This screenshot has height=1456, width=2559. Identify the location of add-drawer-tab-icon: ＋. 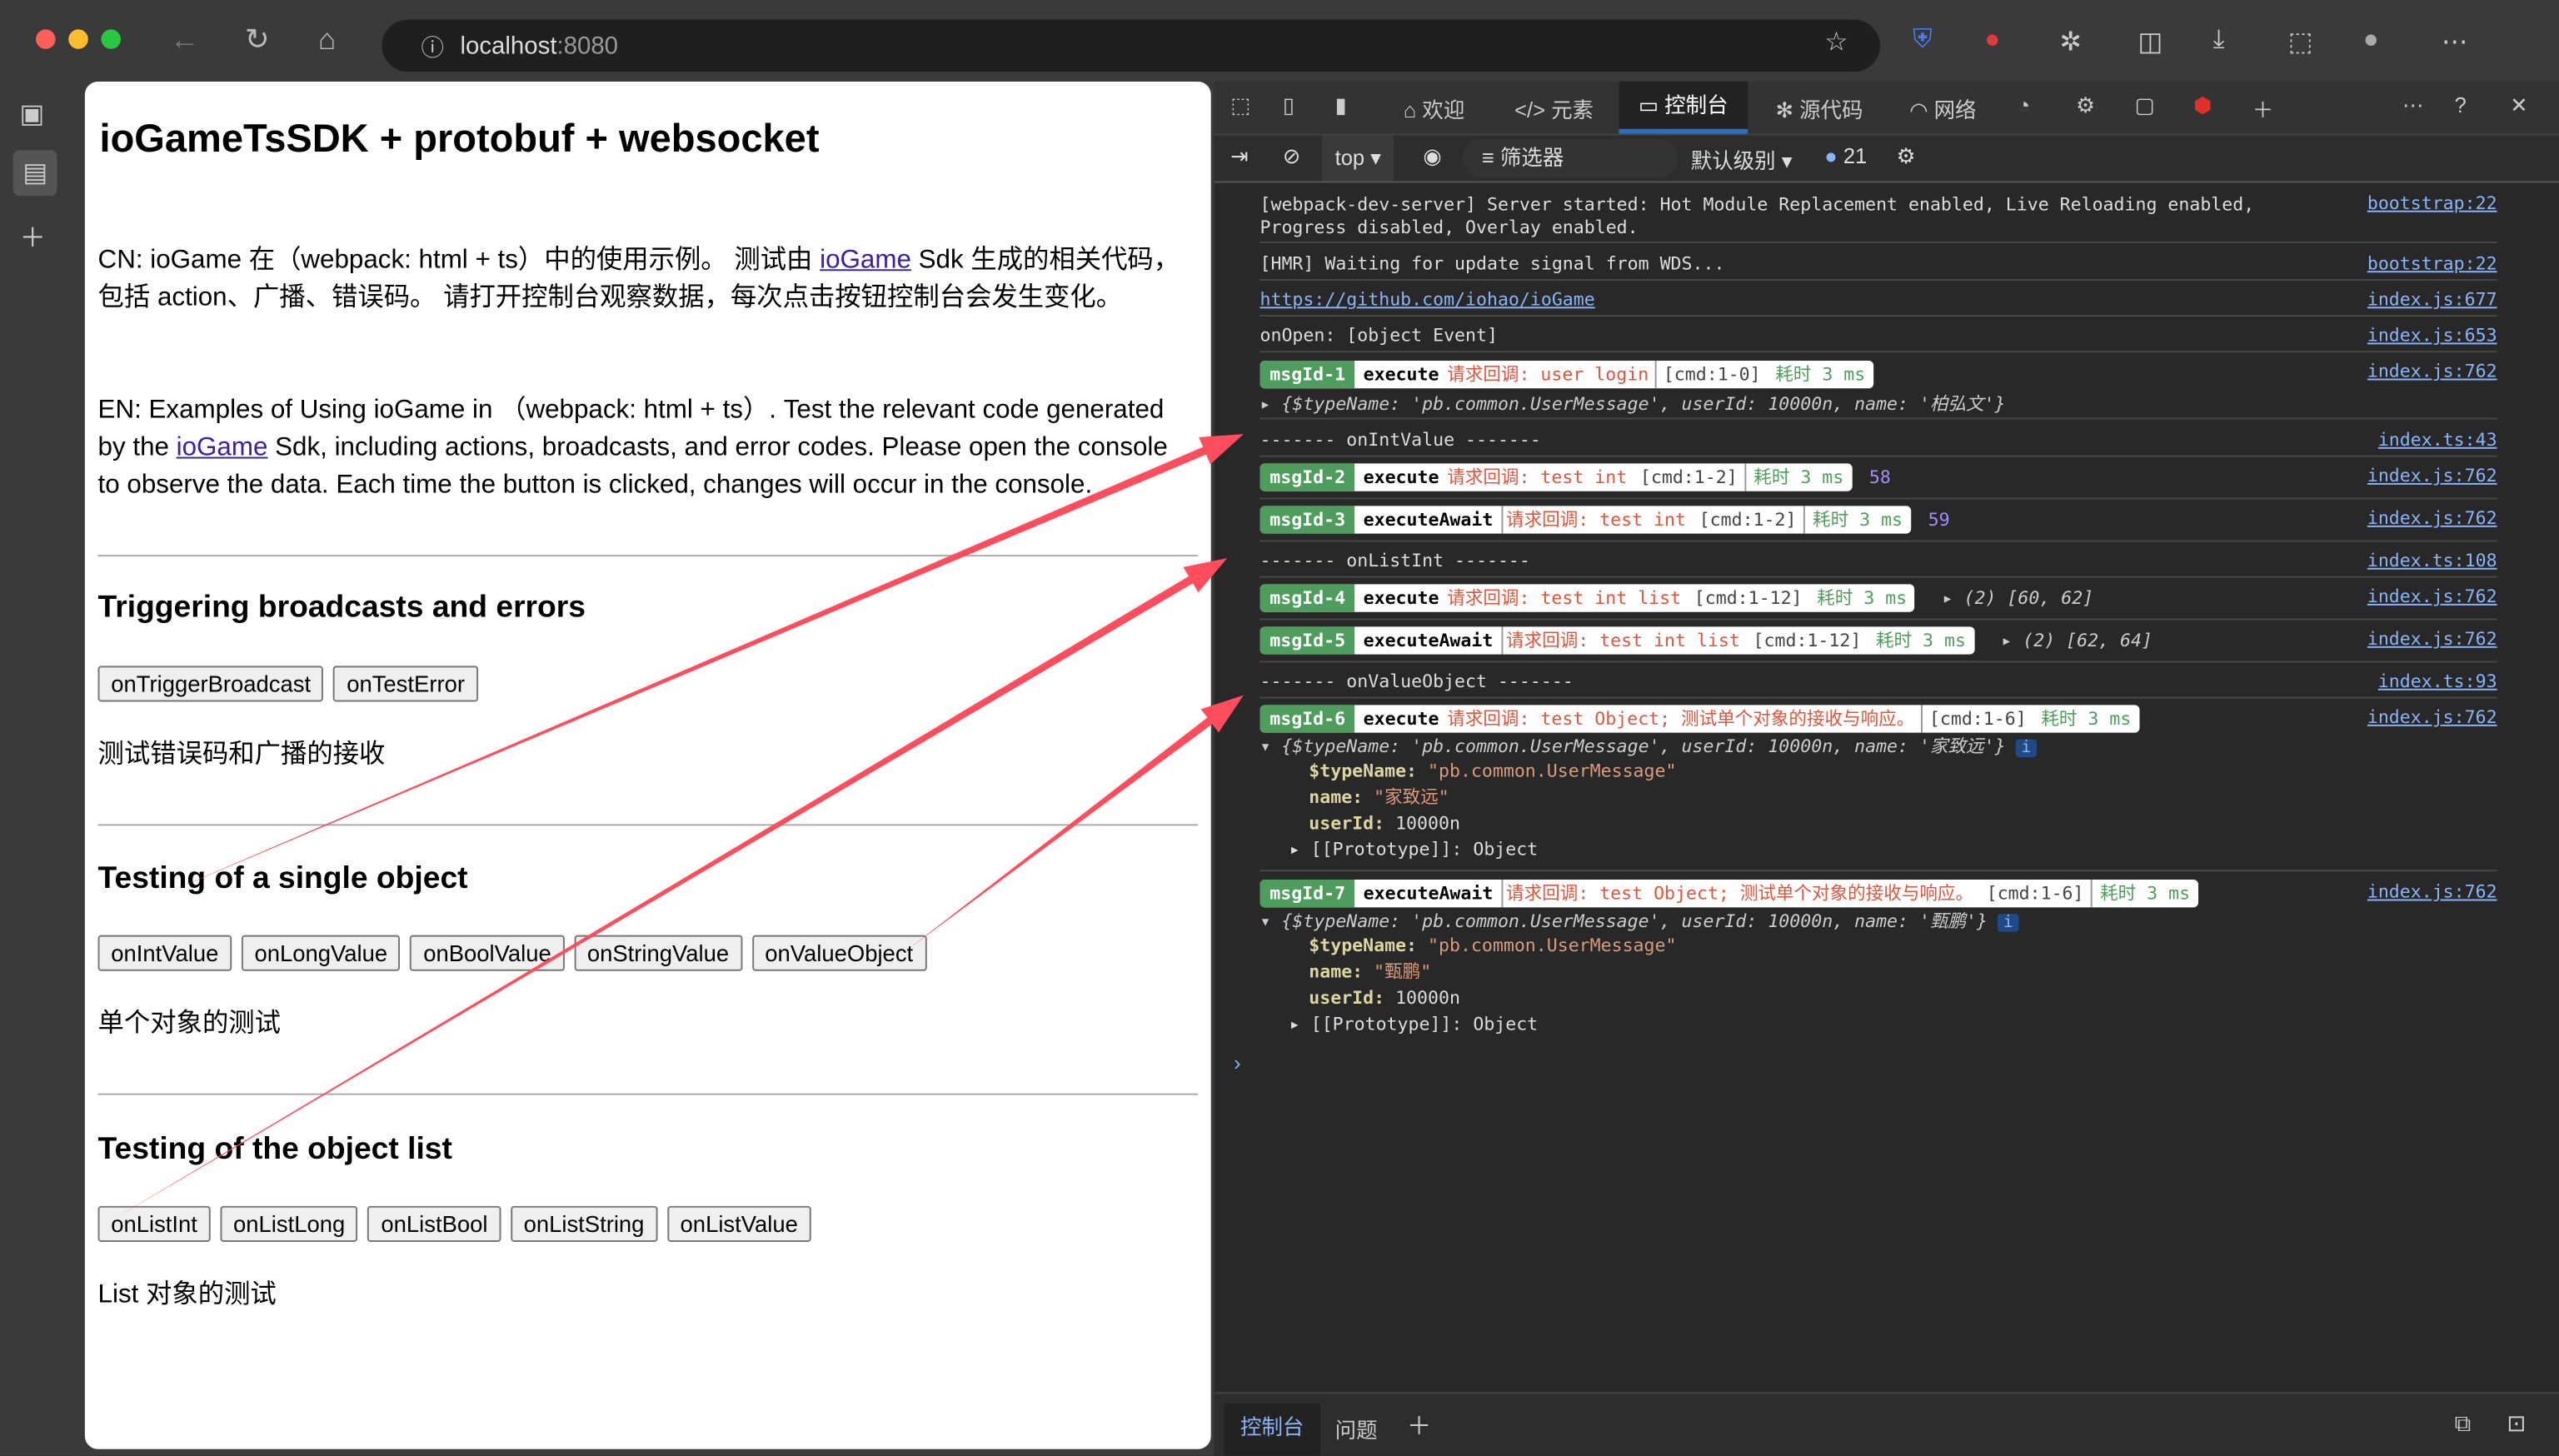
(1419, 1426).